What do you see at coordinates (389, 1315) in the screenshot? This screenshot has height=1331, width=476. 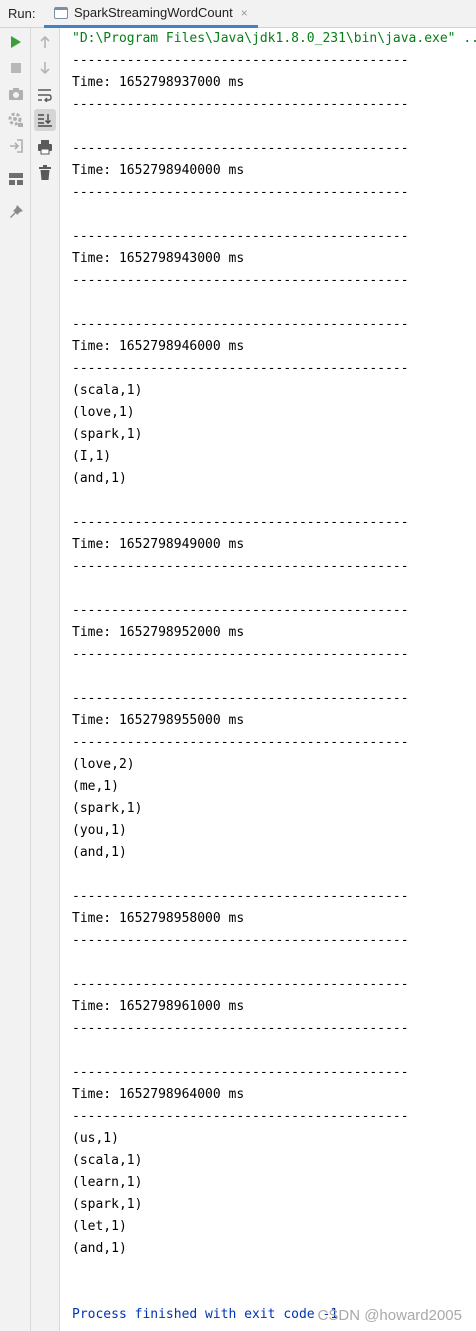 I see `watermark: CSDN @howard2005` at bounding box center [389, 1315].